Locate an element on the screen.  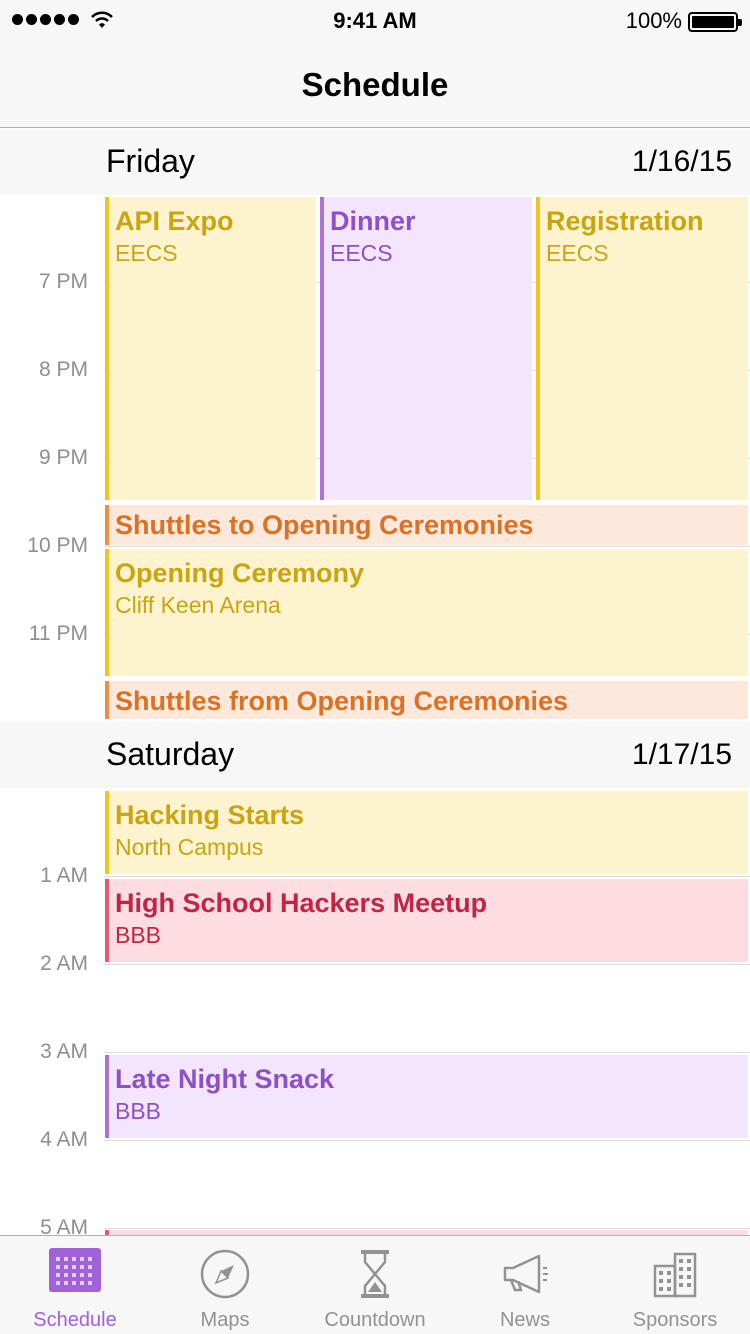
event-shuttles-to-opening-ceremonies: Shuttles to Opening Ceremonies is located at coordinates (426, 525).